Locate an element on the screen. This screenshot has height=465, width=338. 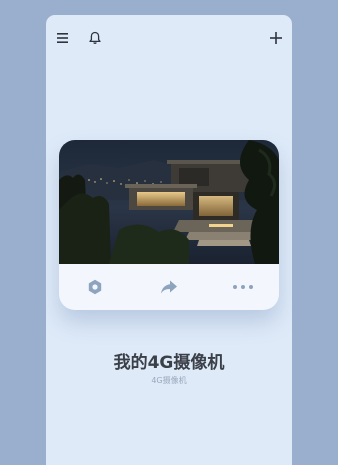
more-dots-icon is located at coordinates (243, 287).